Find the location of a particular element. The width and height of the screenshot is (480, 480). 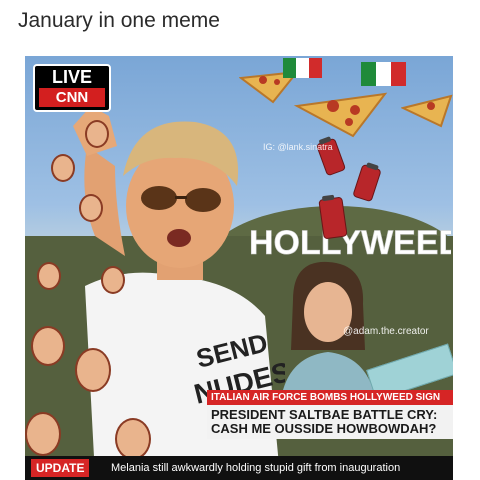

headline-line2: CASH ME OUSSIDE HOWBOWDAH? is located at coordinates (324, 428).